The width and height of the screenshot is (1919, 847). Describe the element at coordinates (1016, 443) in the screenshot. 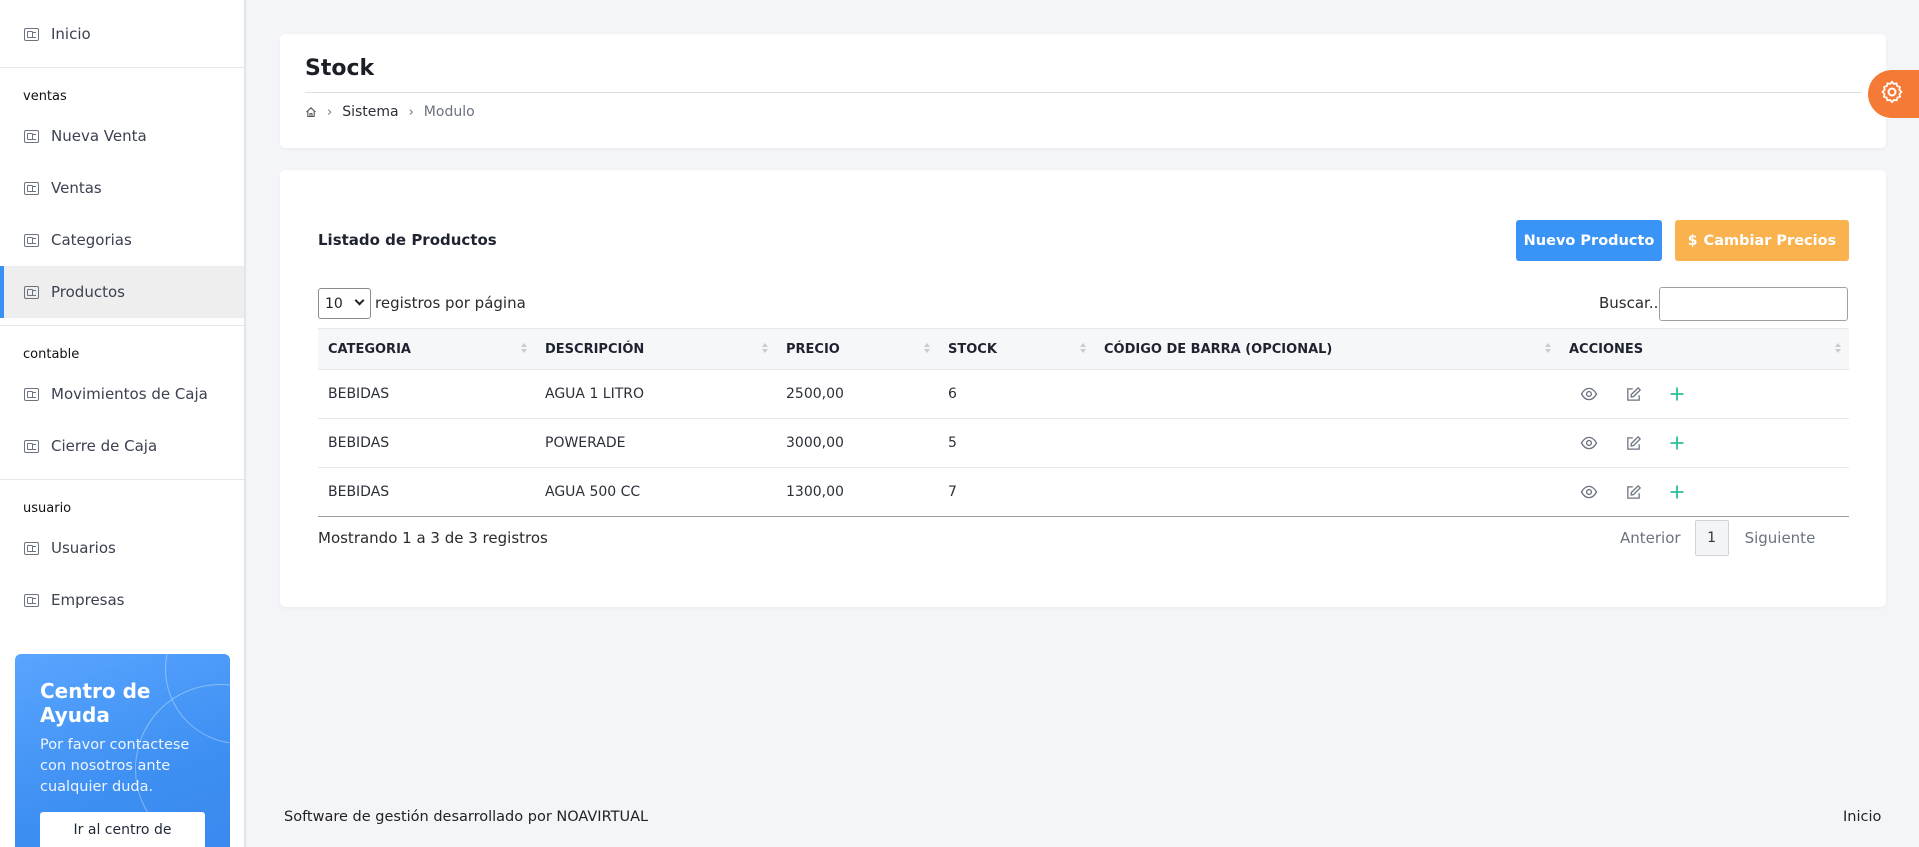

I see `cell-stock: 5` at that location.